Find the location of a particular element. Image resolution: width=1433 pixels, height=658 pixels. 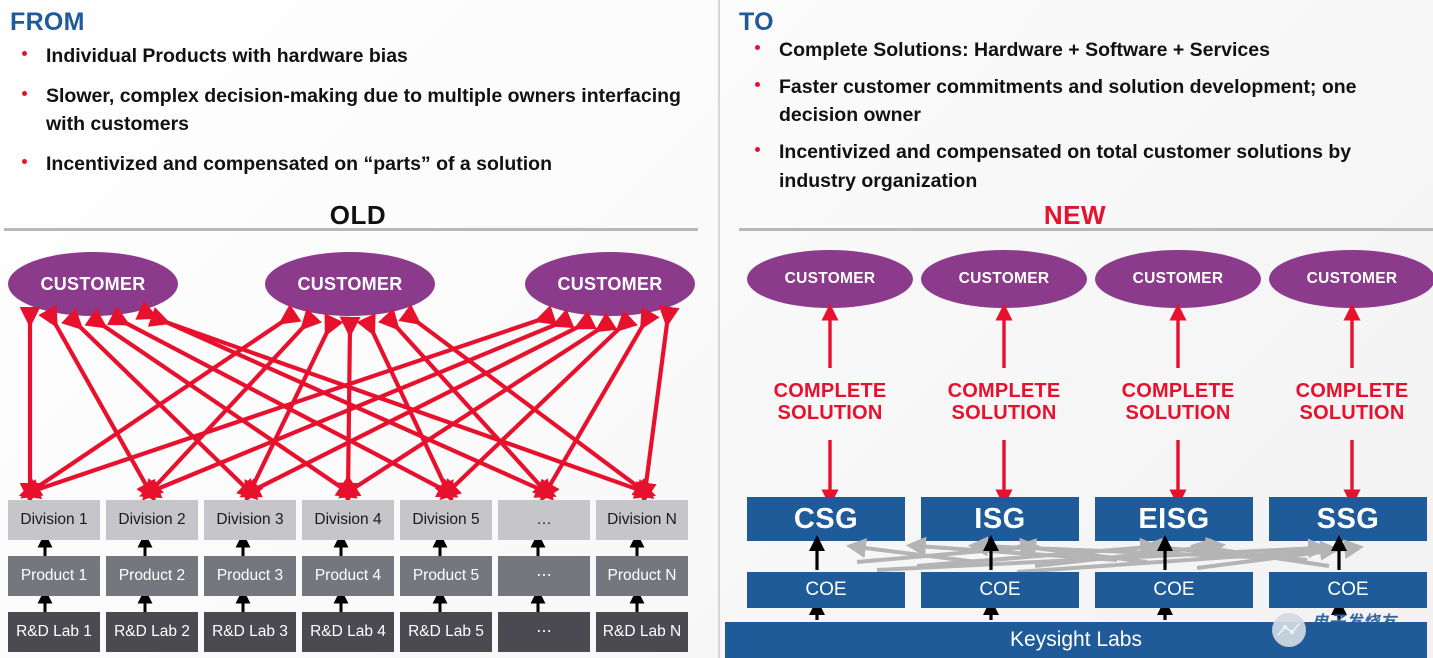

rd-lab-box: R&D Lab 4 is located at coordinates (348, 632).